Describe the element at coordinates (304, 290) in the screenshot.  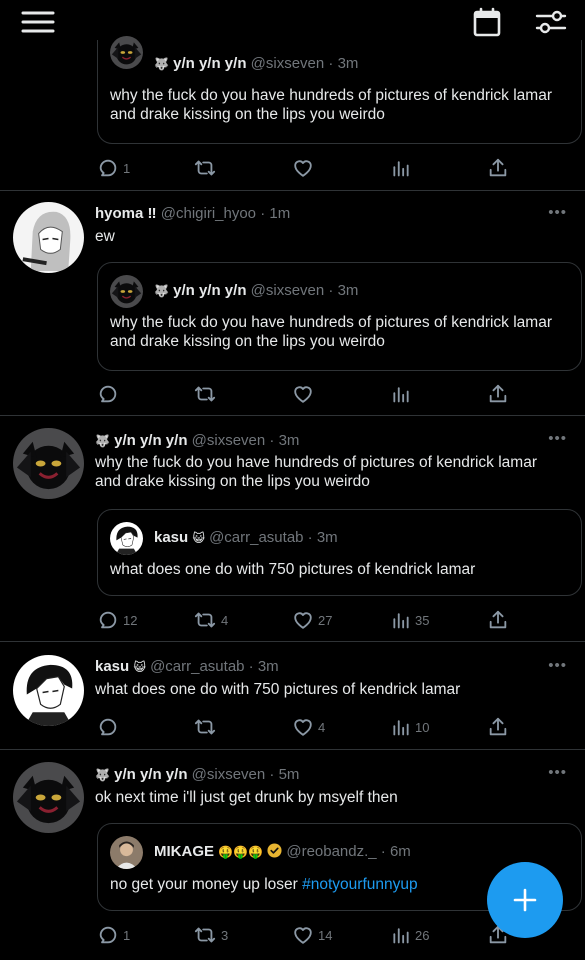
I see `handle-time: @sixseven · 3m` at that location.